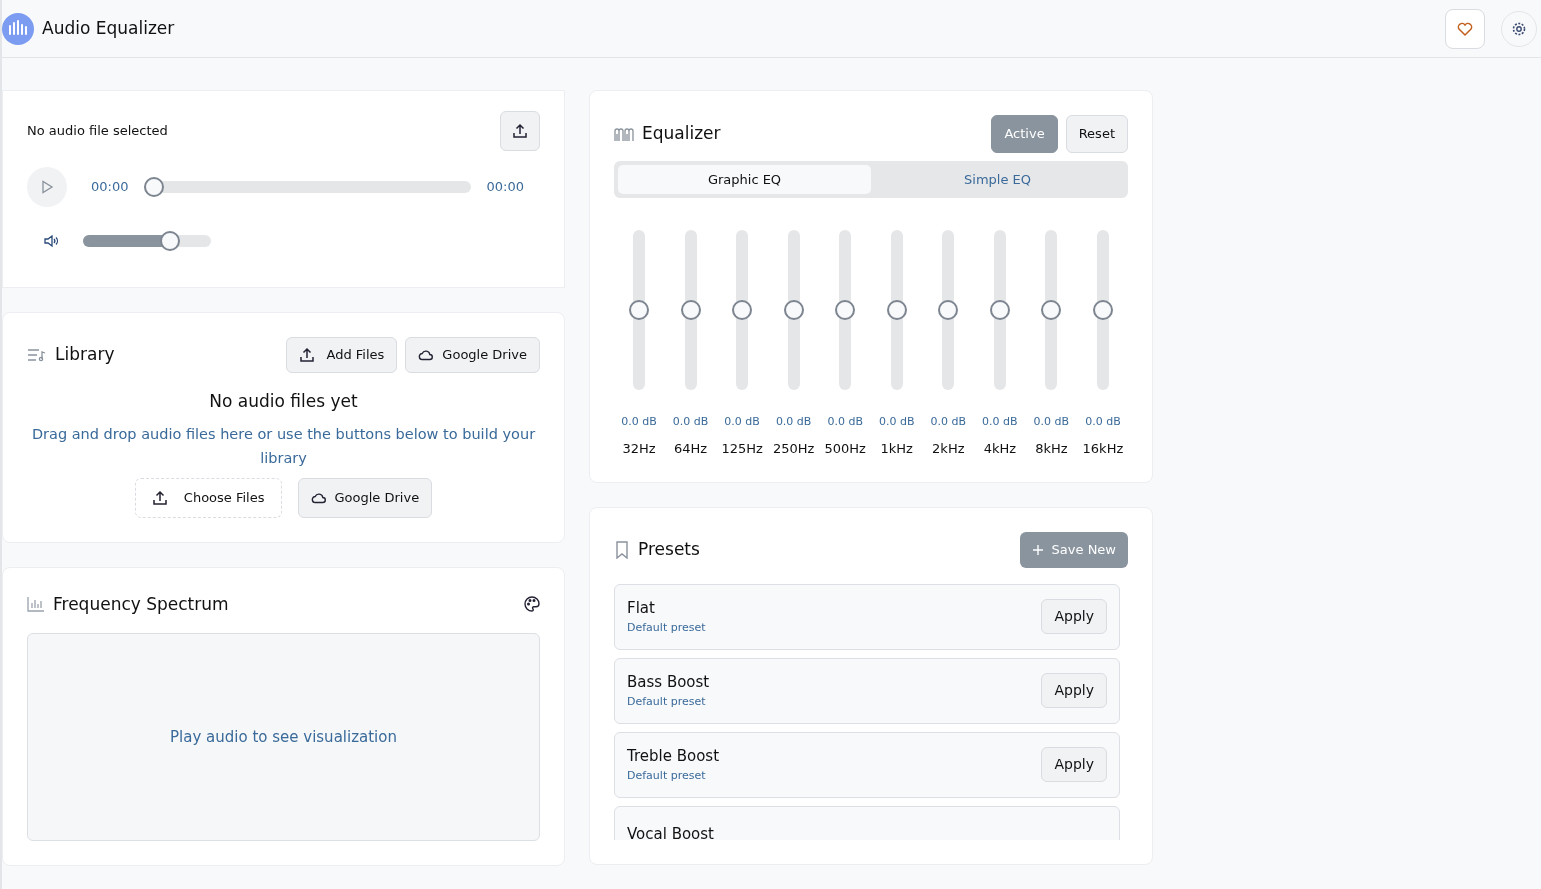 The height and width of the screenshot is (889, 1541). I want to click on eq-mode-tab: Simple EQ, so click(997, 179).